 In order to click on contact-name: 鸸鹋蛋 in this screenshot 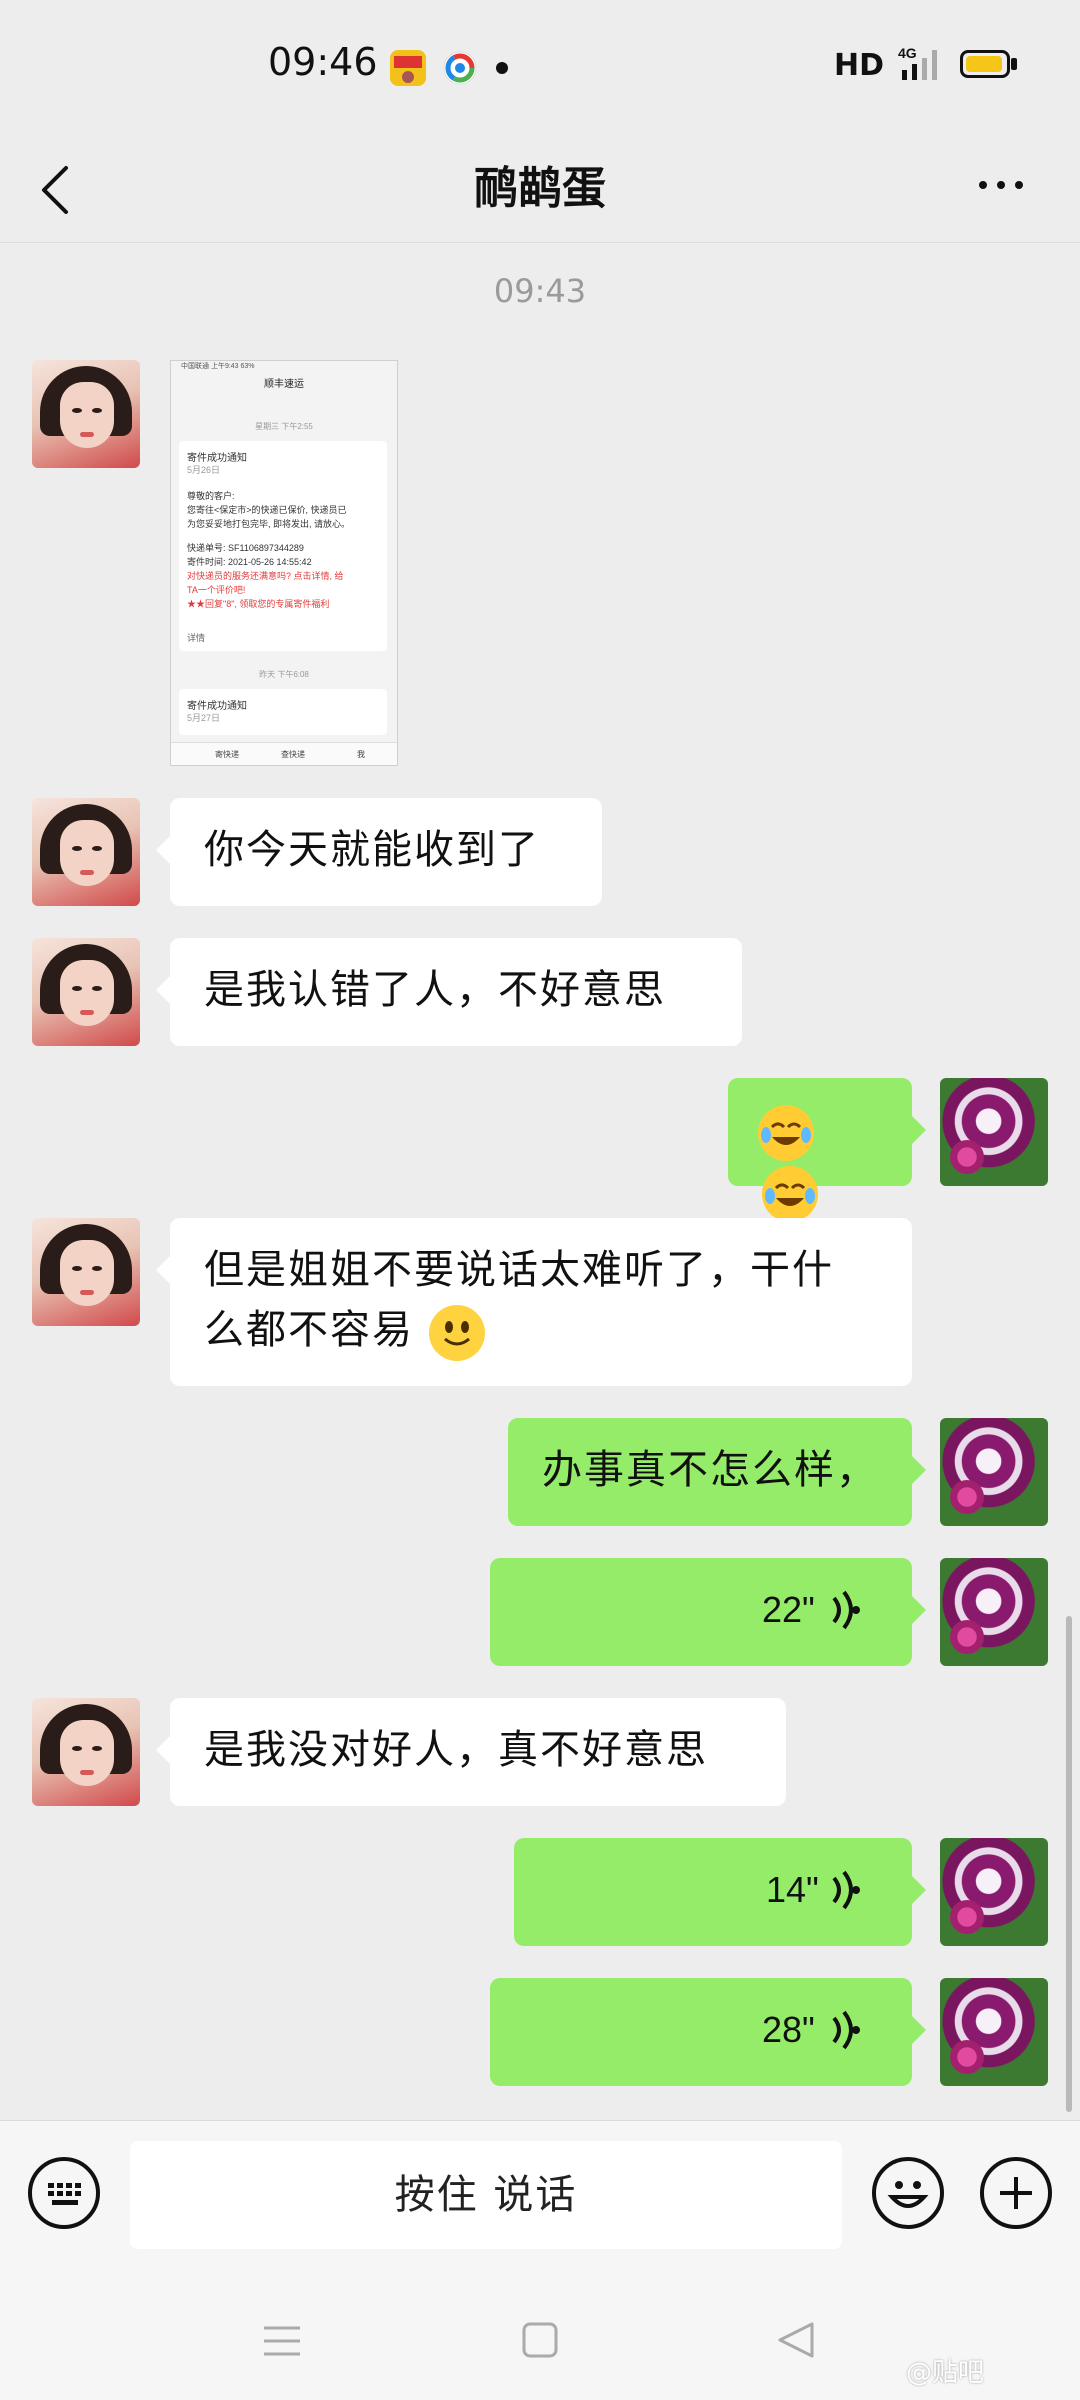, I will do `click(540, 188)`.